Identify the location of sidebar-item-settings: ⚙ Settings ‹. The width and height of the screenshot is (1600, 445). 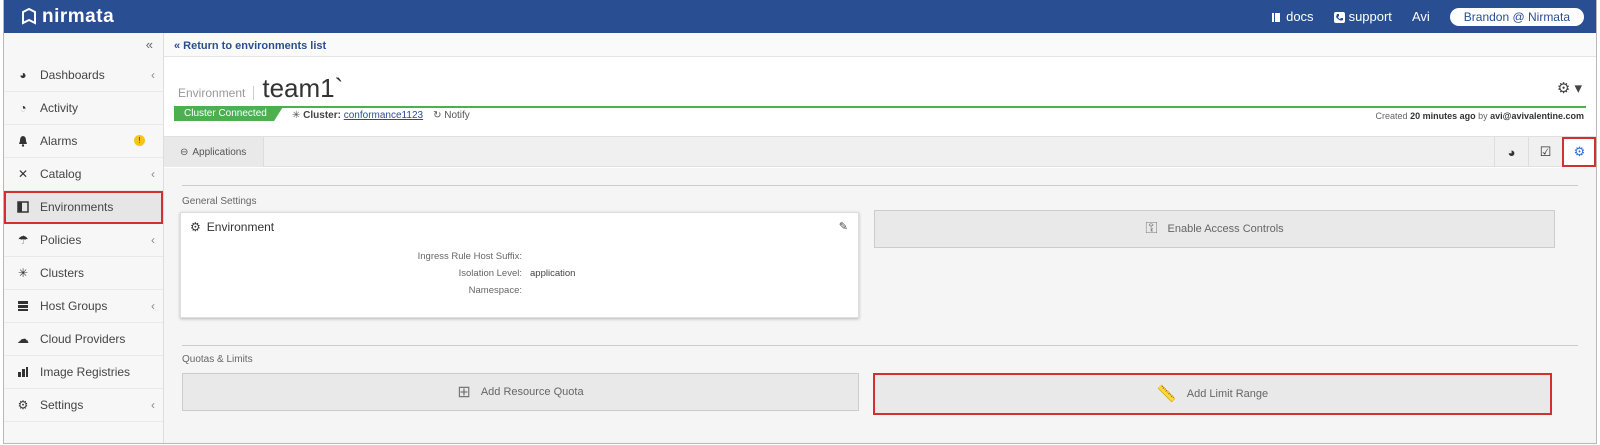
(83, 405).